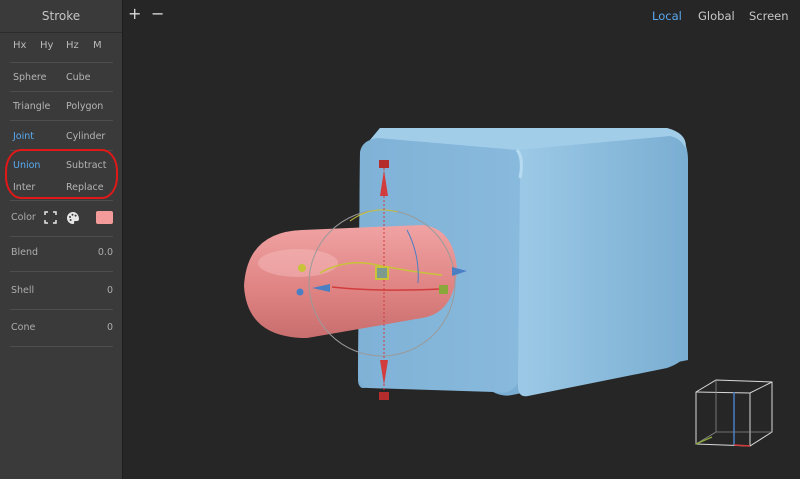  I want to click on remove-button: −, so click(157, 14).